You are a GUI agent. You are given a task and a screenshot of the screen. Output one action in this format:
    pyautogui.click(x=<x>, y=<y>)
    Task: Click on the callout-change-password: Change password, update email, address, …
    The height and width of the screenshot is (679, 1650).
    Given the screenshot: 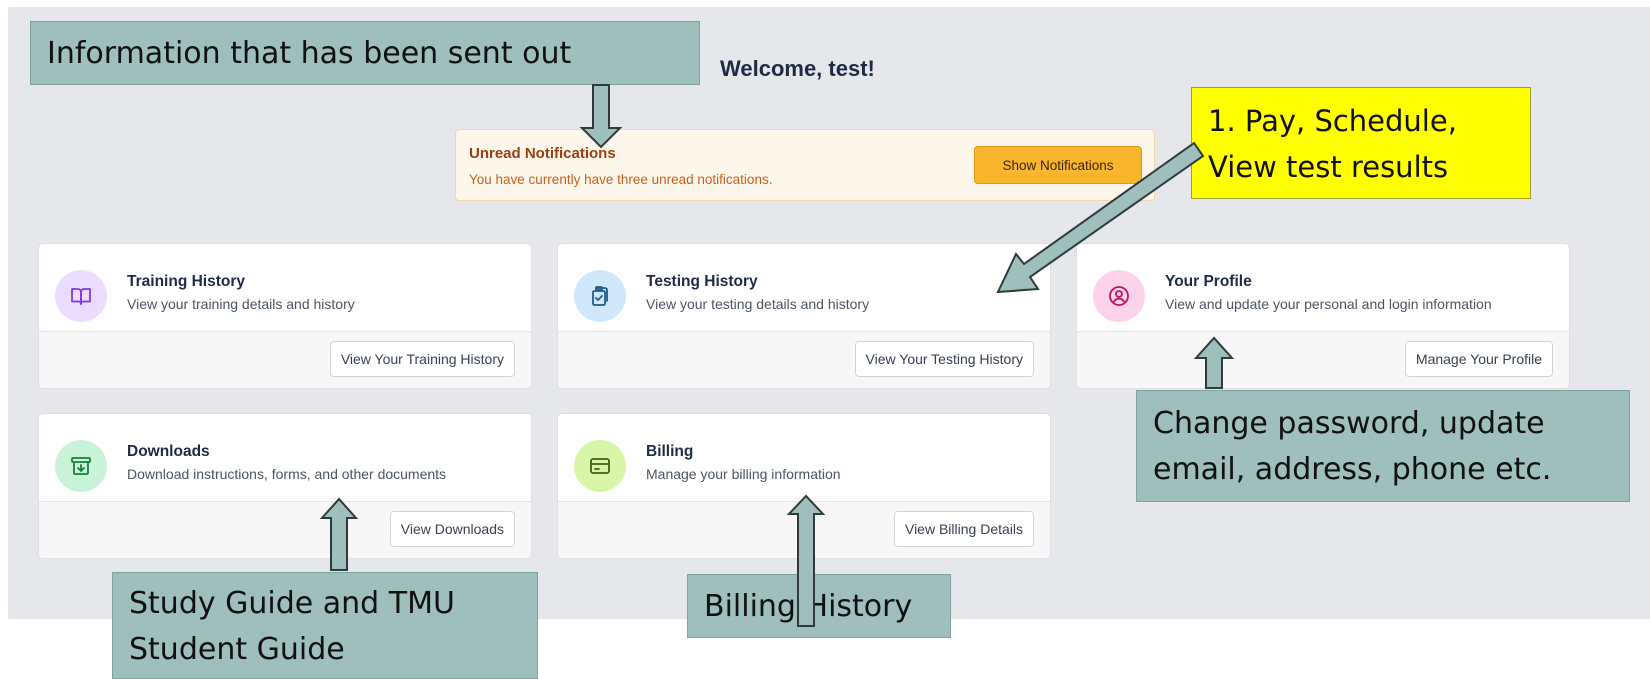 What is the action you would take?
    pyautogui.click(x=1383, y=446)
    